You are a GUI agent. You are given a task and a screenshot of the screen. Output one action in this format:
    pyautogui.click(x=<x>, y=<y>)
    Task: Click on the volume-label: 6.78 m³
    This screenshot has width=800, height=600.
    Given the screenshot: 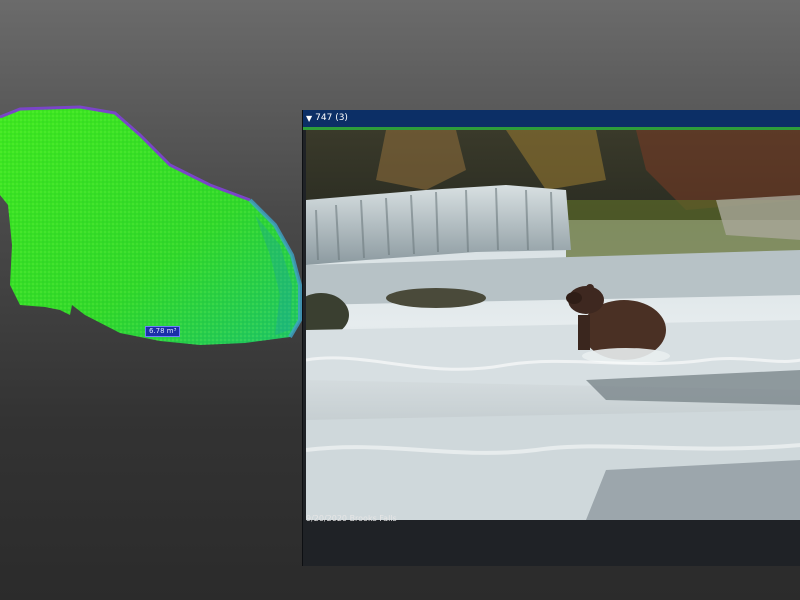 What is the action you would take?
    pyautogui.click(x=163, y=331)
    